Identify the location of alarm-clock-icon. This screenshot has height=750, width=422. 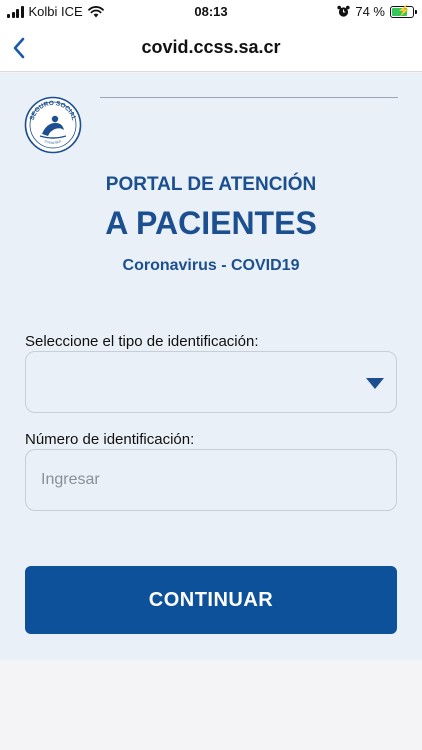
(343, 11).